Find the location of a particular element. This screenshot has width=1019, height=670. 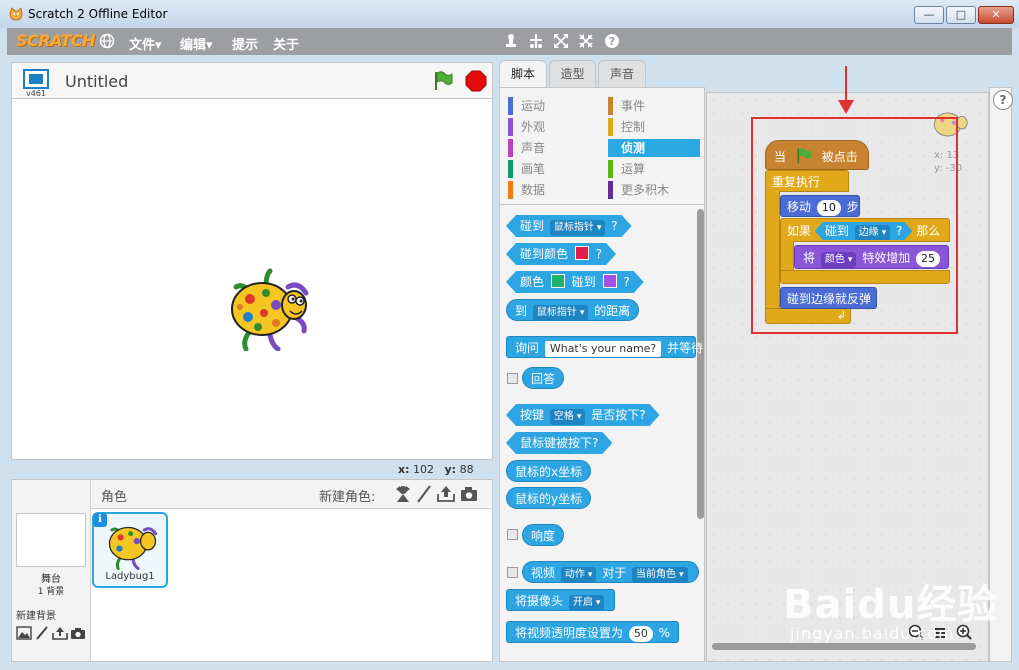

version-label: v461 is located at coordinates (36, 93).